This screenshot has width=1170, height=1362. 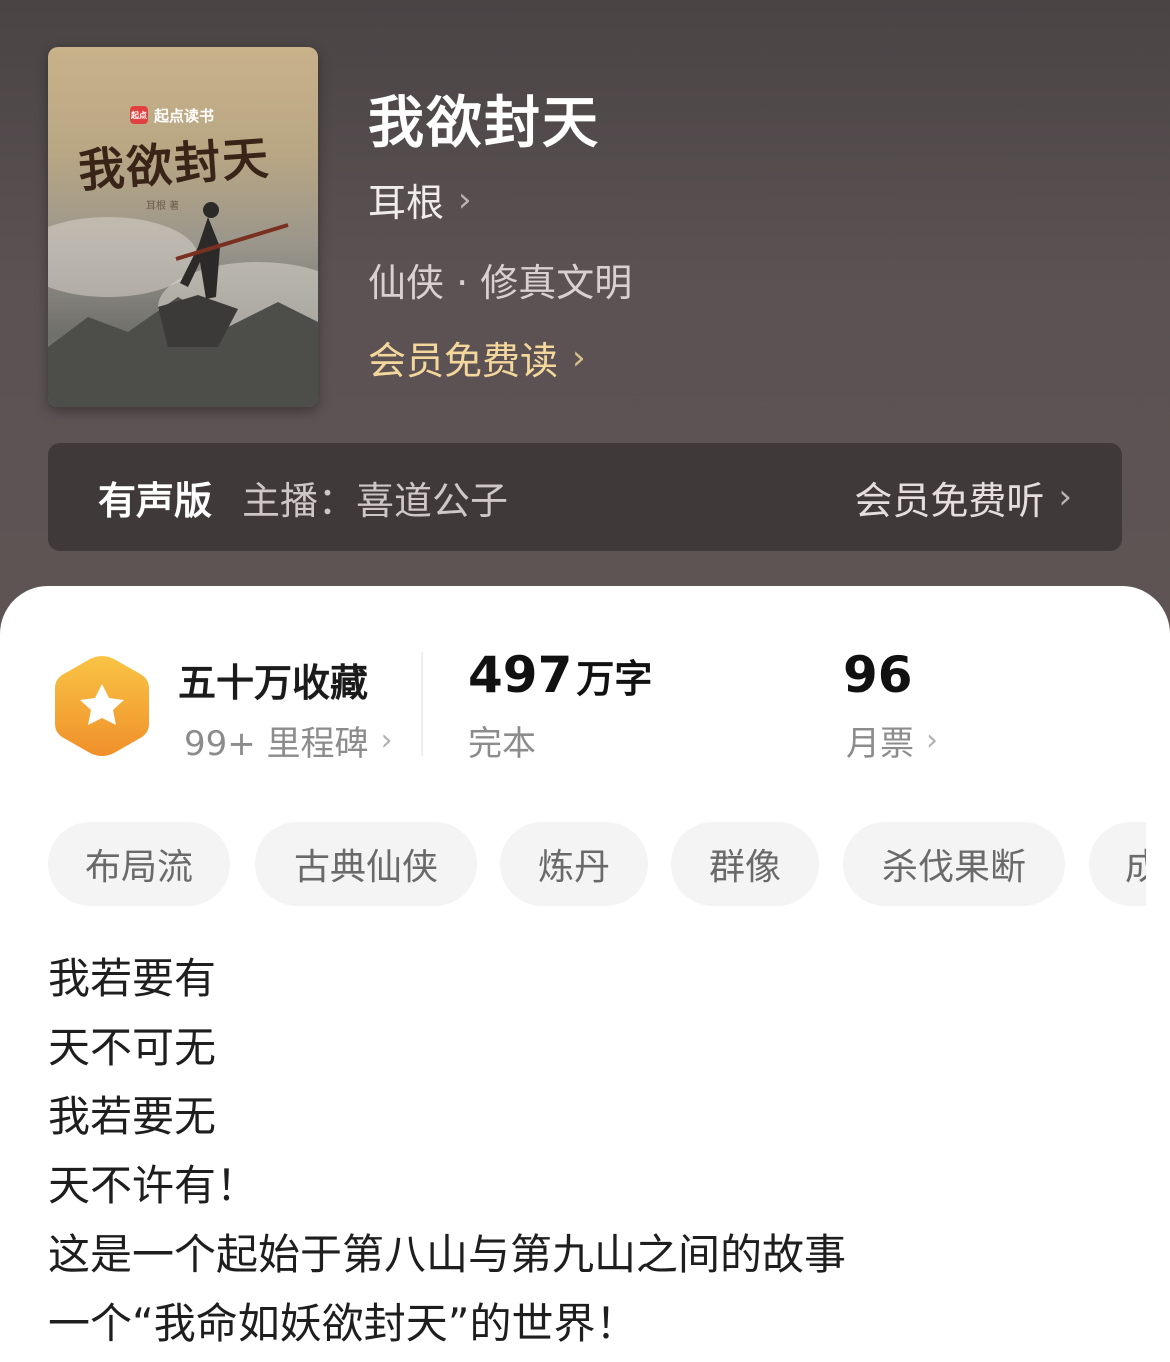 I want to click on description-line: 天不可无, so click(x=132, y=1047).